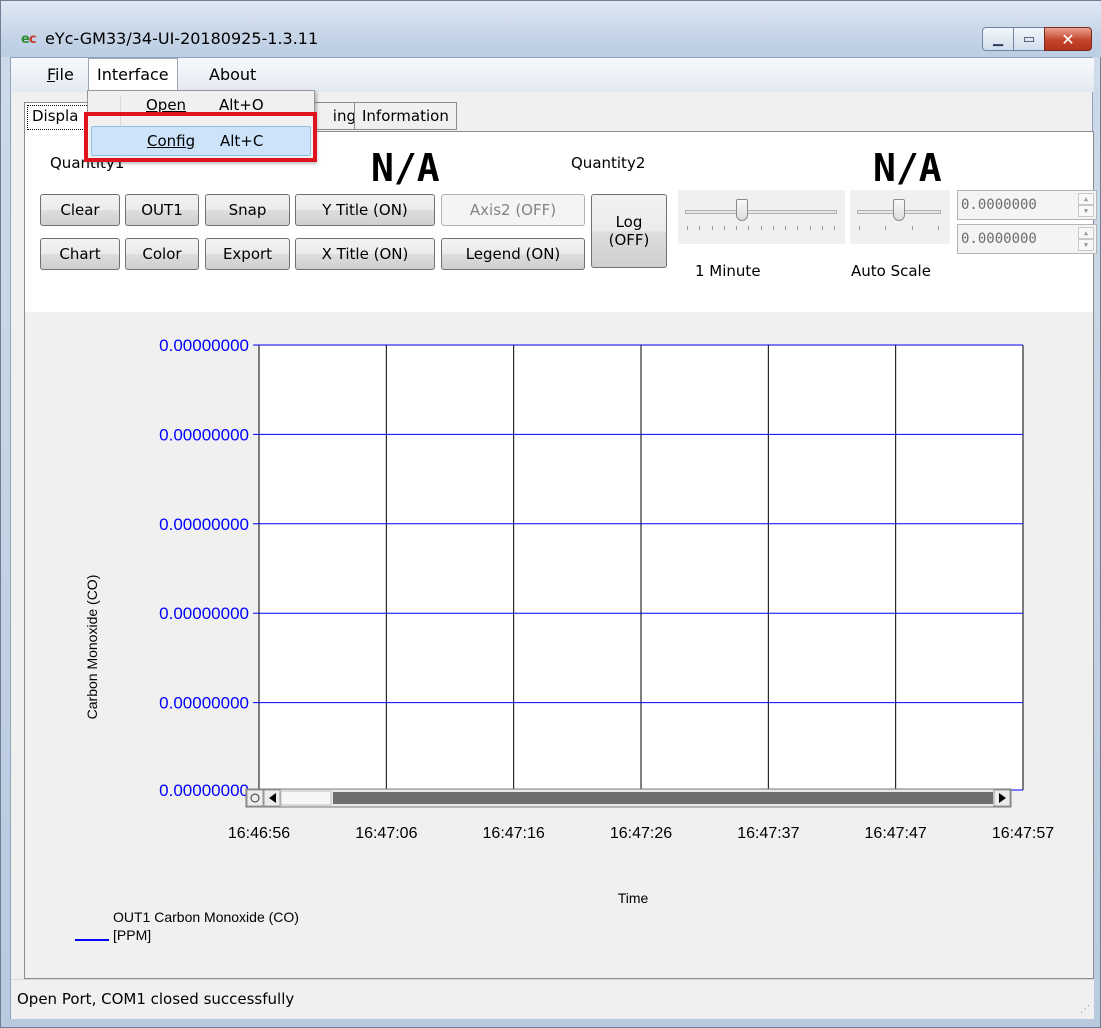  Describe the element at coordinates (162, 254) in the screenshot. I see `color-button: Color` at that location.